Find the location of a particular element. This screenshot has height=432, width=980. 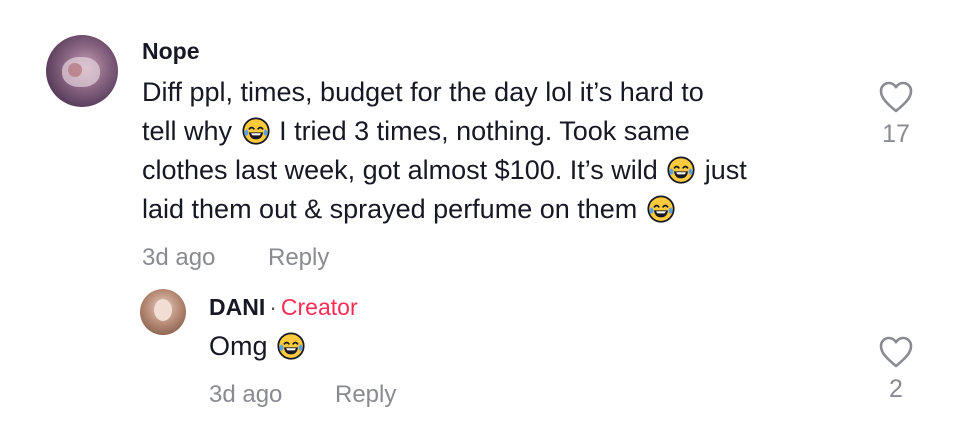

reply-avatar is located at coordinates (163, 312).